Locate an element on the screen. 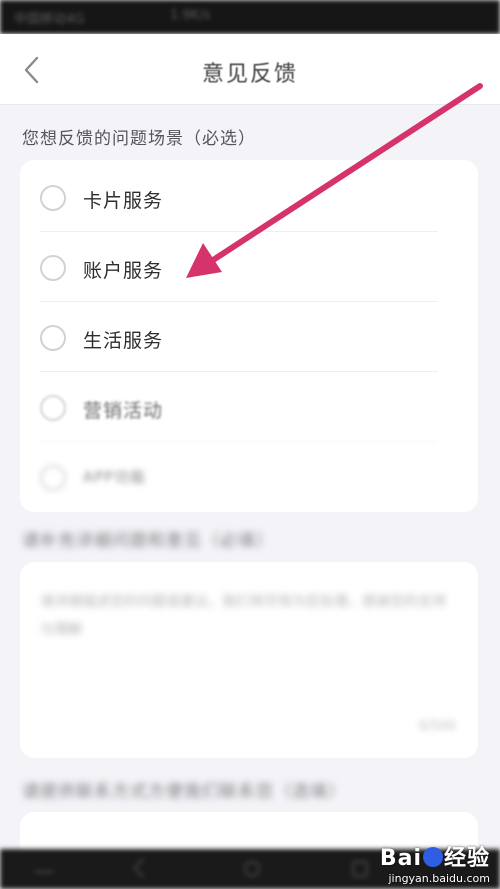  option-label: 账户服务 is located at coordinates (123, 271).